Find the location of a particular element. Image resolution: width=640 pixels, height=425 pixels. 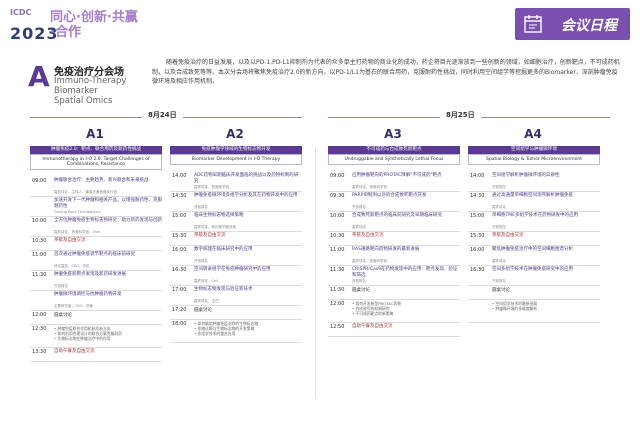

talk-title: 应用肿瘤靶向的PROTAC降解"不可成药"靶点 is located at coordinates (397, 175).